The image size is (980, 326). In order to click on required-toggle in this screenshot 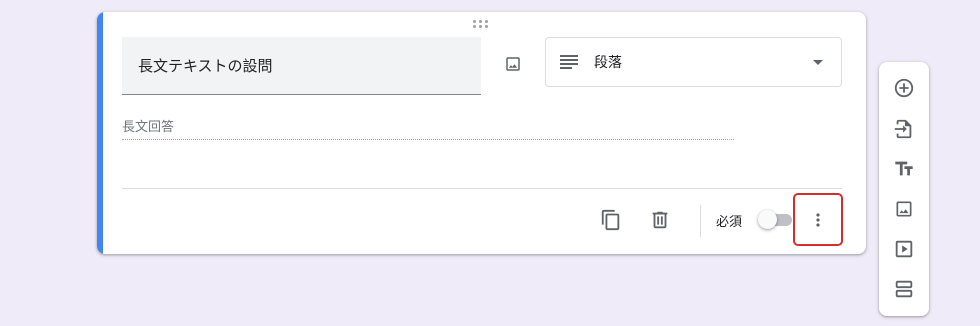, I will do `click(776, 219)`.